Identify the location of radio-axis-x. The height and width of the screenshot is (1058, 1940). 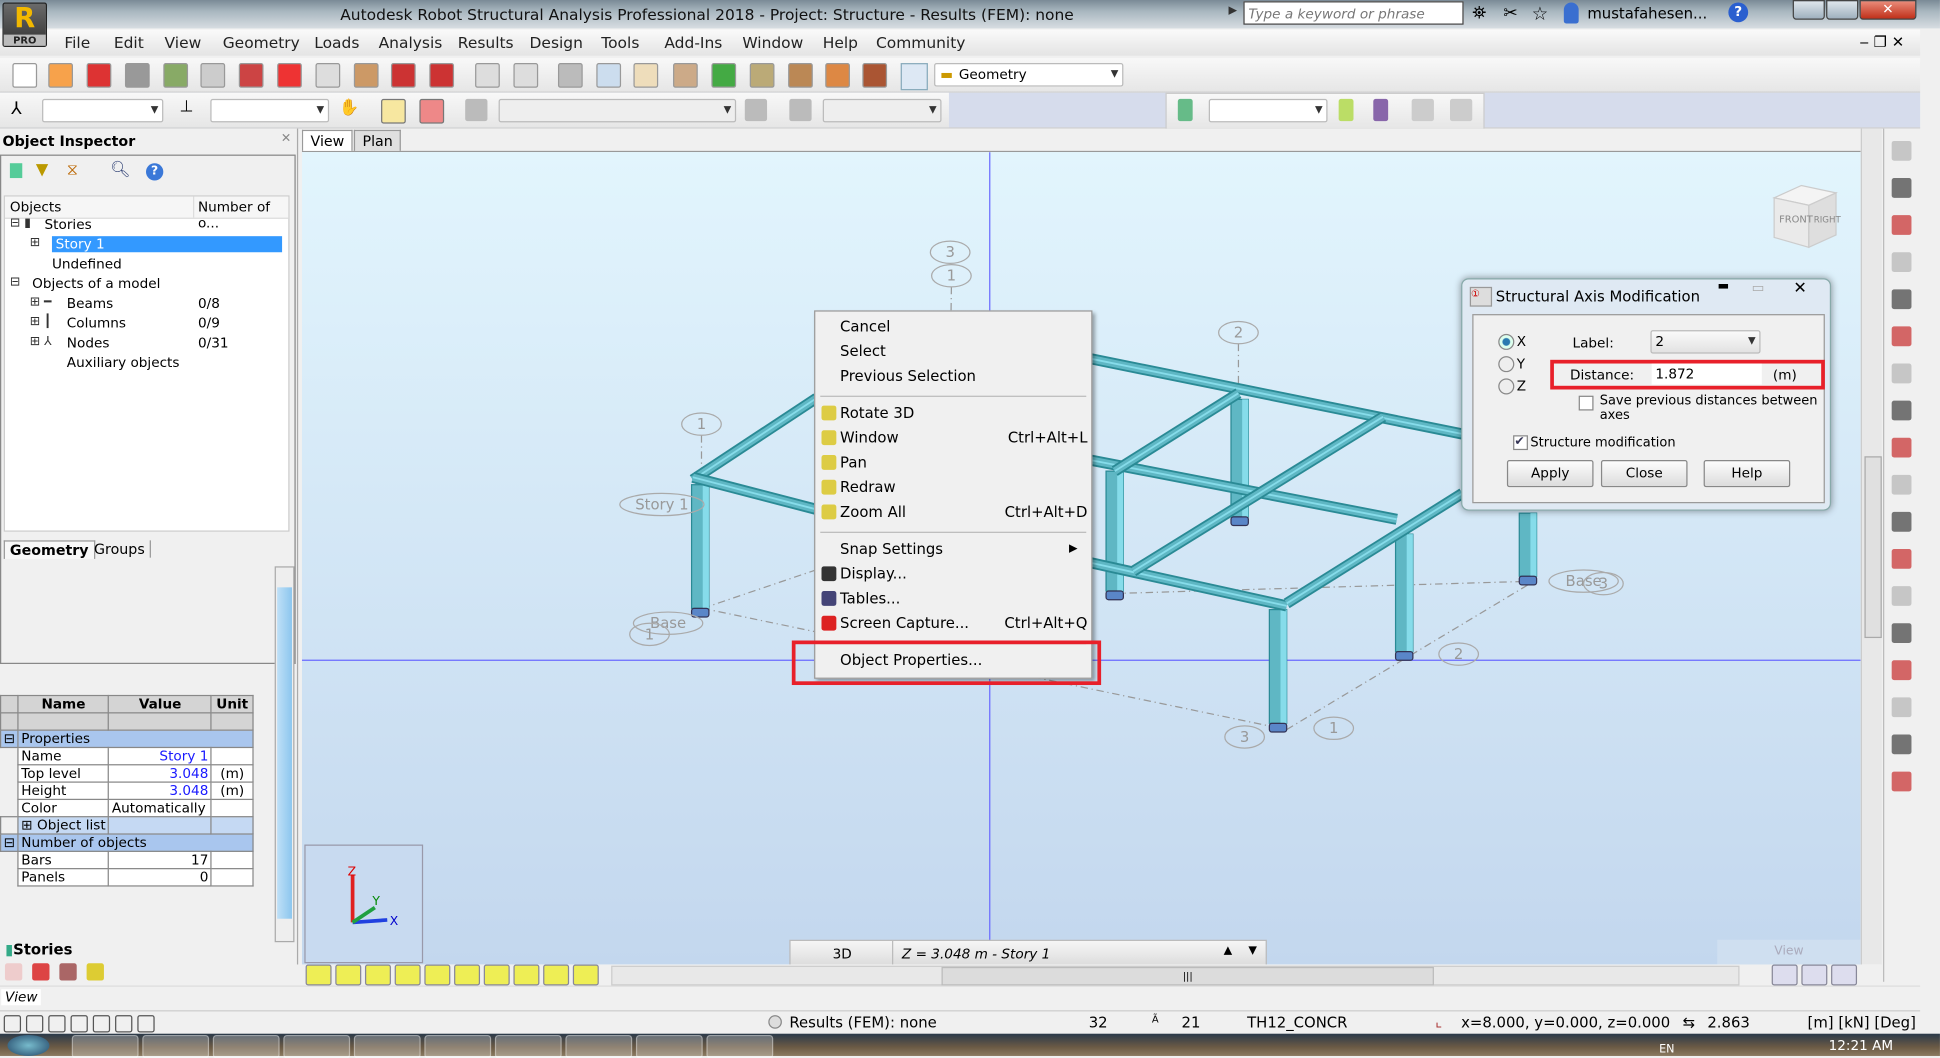
(1506, 341).